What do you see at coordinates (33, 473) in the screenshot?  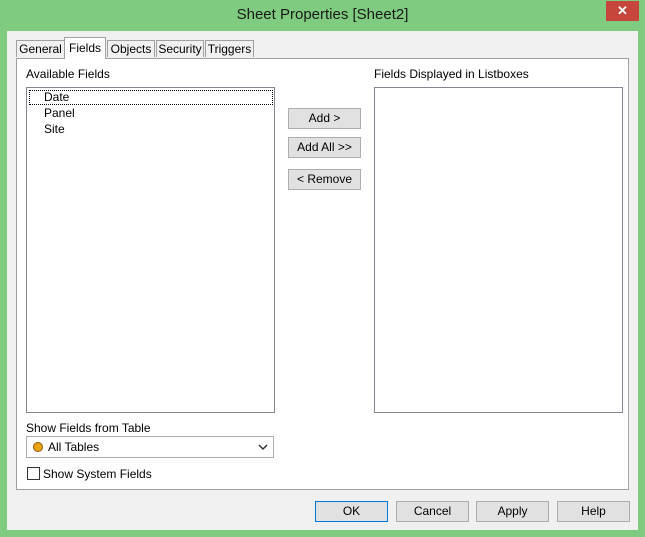 I see `system-fields-checkbox` at bounding box center [33, 473].